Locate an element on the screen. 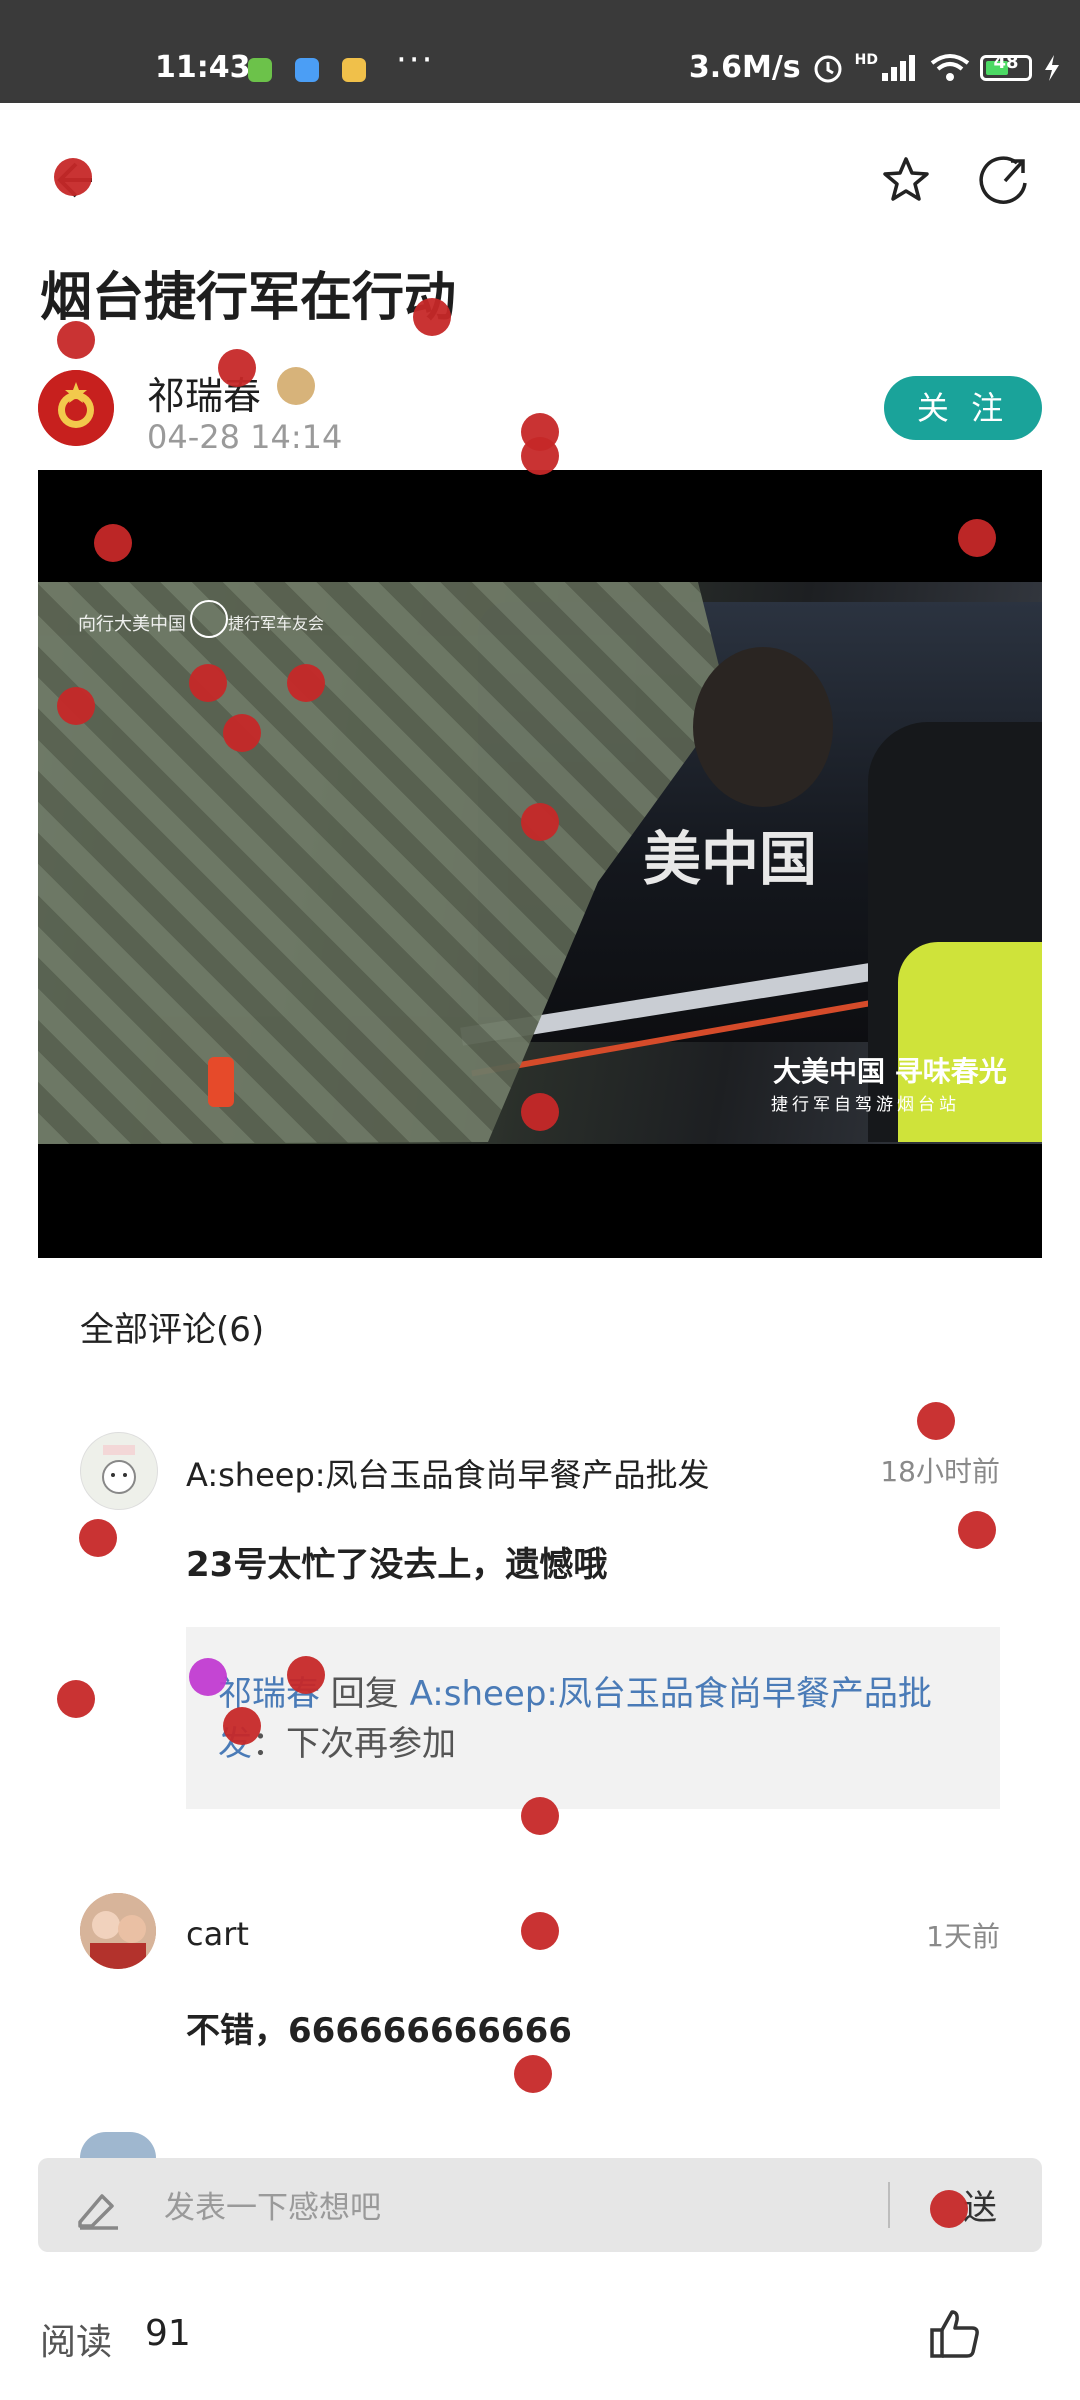 The height and width of the screenshot is (2400, 1080). like-button is located at coordinates (954, 2334).